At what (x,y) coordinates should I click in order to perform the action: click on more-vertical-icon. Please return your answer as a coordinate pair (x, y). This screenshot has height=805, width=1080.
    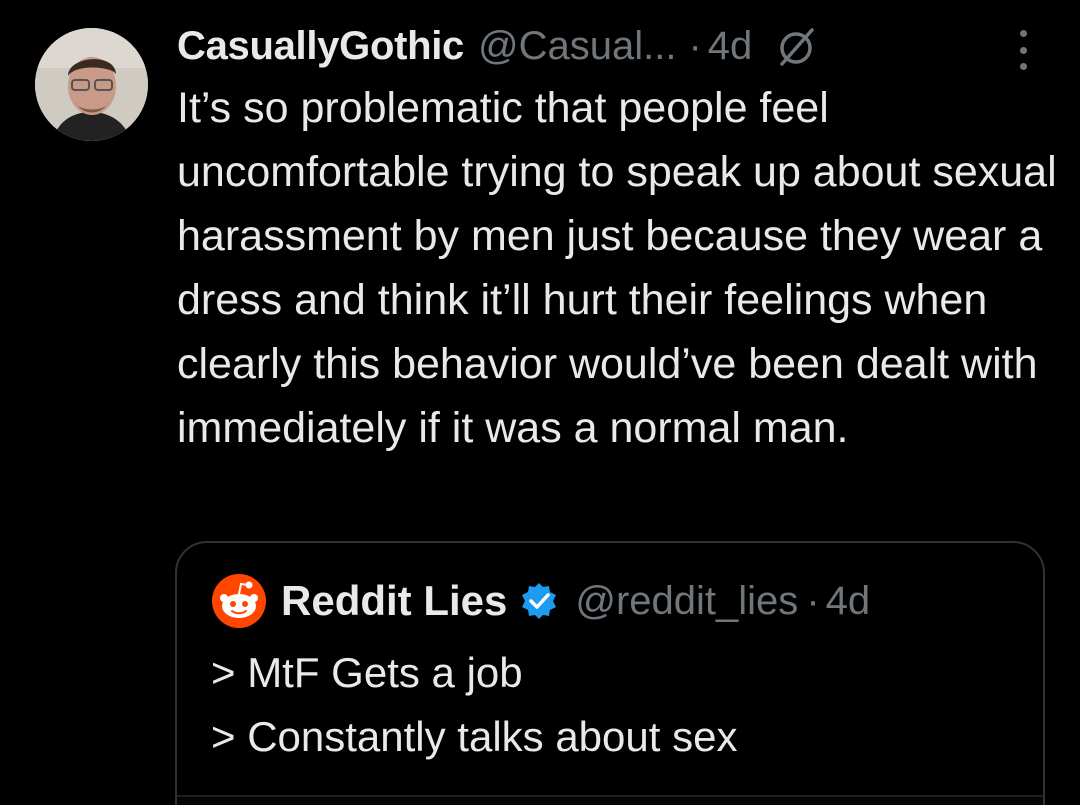
    Looking at the image, I should click on (1023, 50).